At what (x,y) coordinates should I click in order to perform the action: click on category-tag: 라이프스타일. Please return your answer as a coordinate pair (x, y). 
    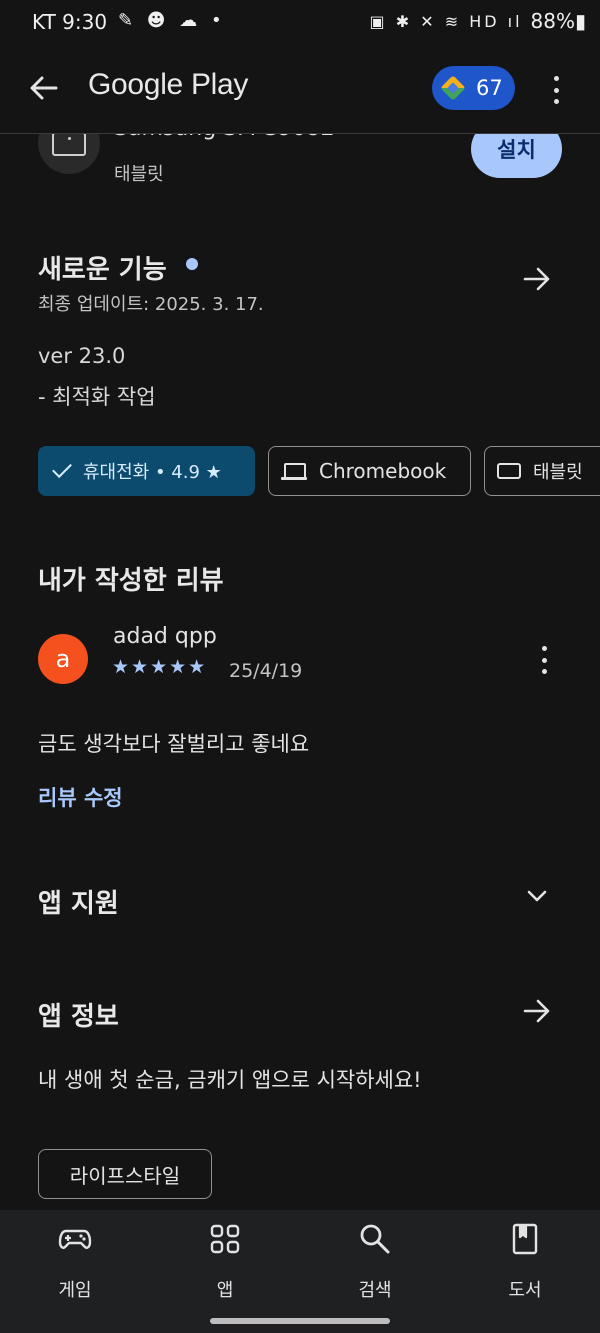
    Looking at the image, I should click on (125, 1174).